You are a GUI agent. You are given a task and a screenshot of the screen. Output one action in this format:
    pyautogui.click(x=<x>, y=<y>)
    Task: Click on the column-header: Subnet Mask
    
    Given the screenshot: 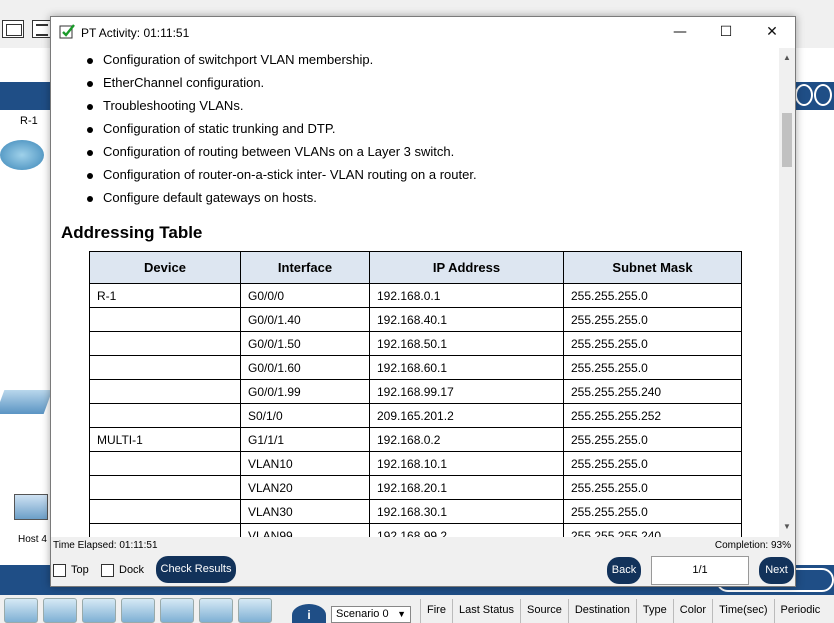 What is the action you would take?
    pyautogui.click(x=652, y=267)
    